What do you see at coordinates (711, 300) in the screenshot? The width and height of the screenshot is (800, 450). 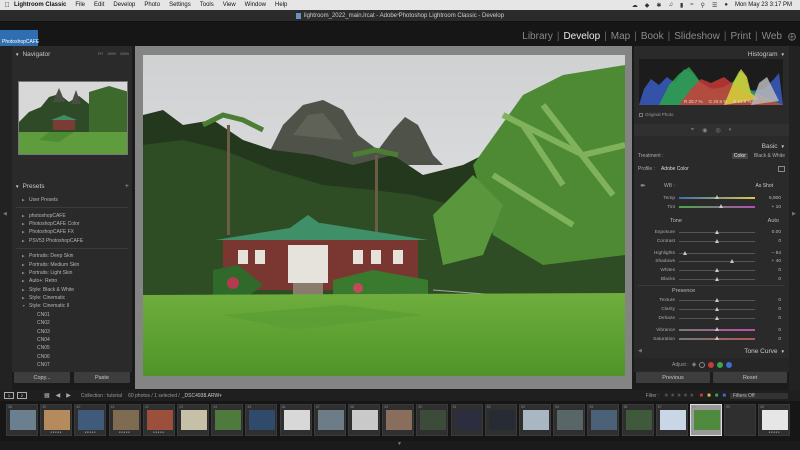 I see `texture-slider: Texture 0` at bounding box center [711, 300].